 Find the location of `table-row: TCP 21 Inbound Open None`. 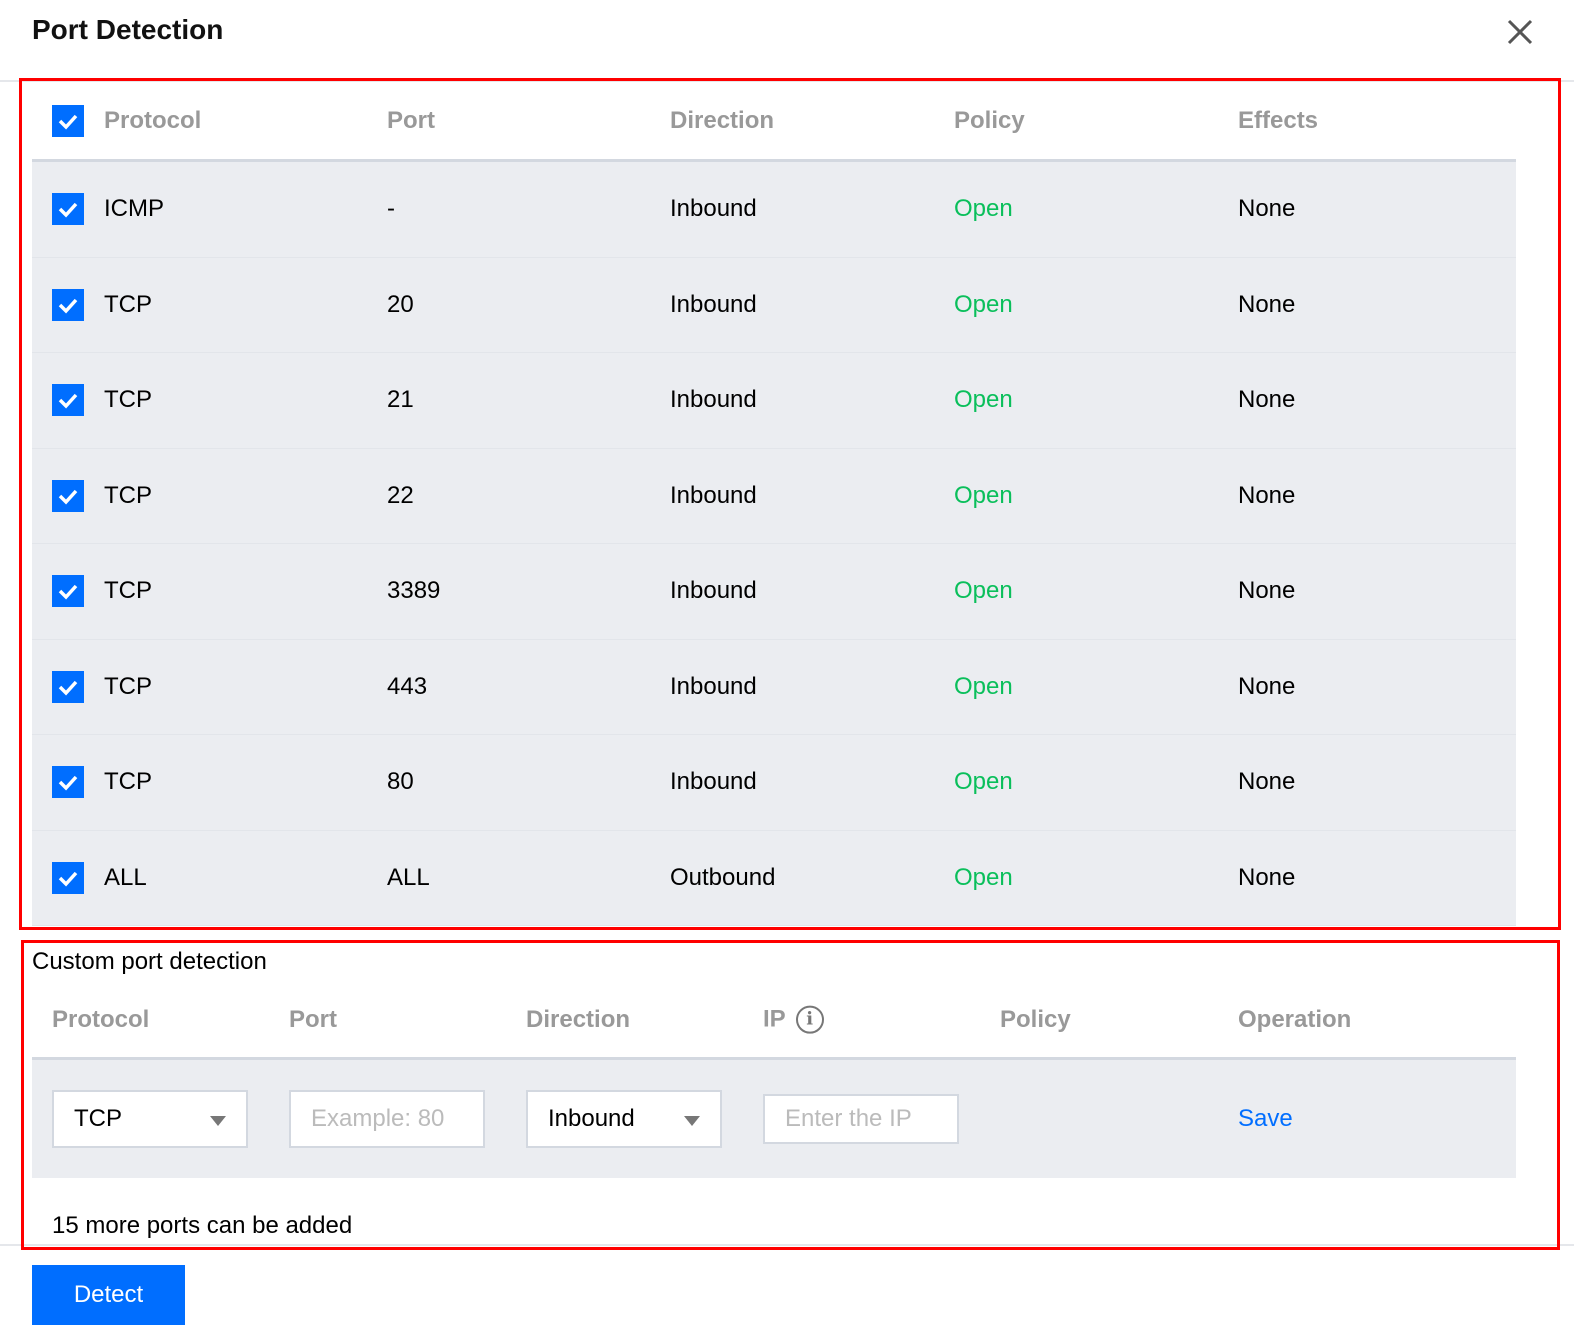

table-row: TCP 21 Inbound Open None is located at coordinates (774, 401).